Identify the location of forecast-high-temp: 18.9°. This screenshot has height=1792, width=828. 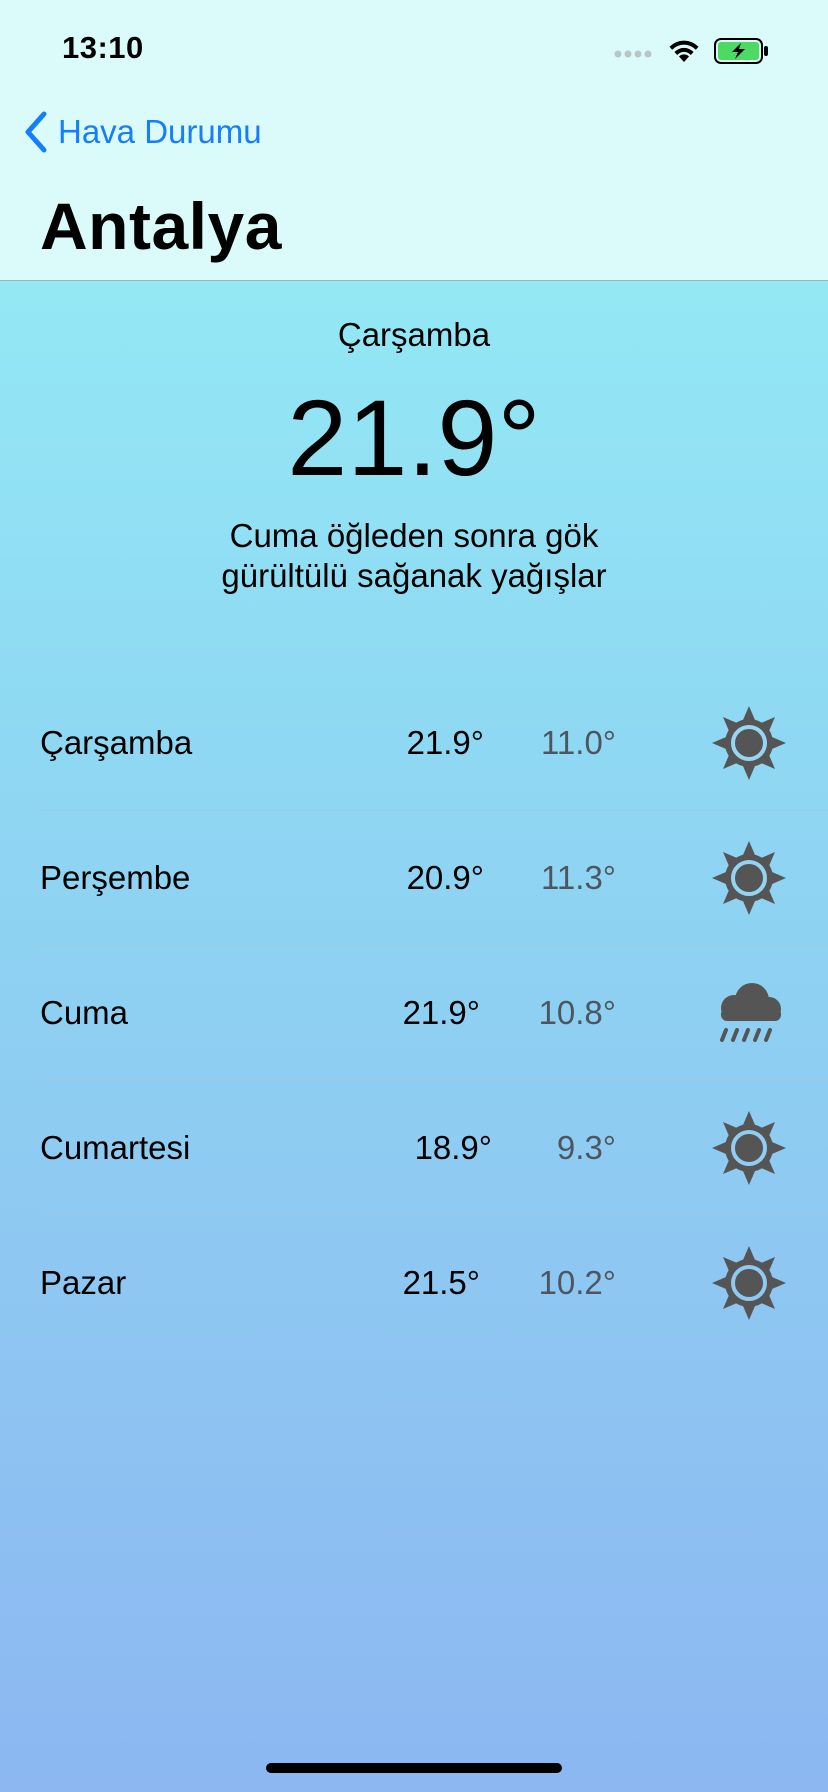
(453, 1147).